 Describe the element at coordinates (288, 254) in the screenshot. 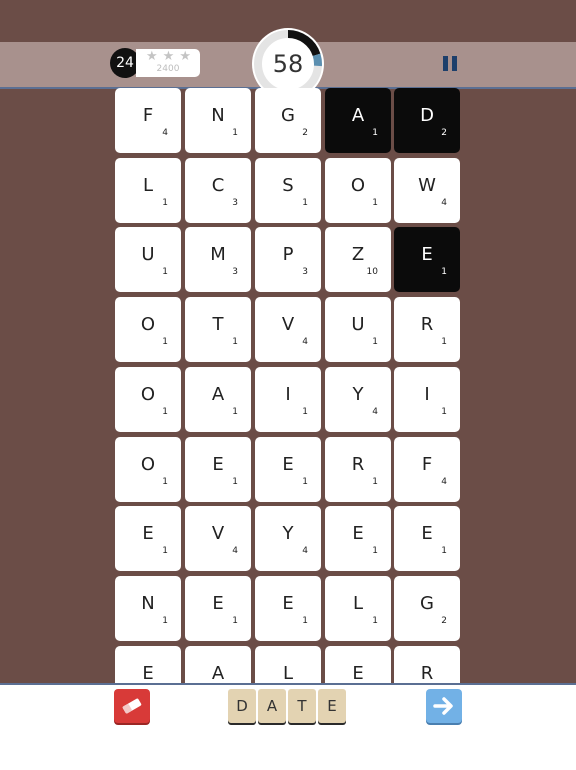

I see `tile-letter: P` at that location.